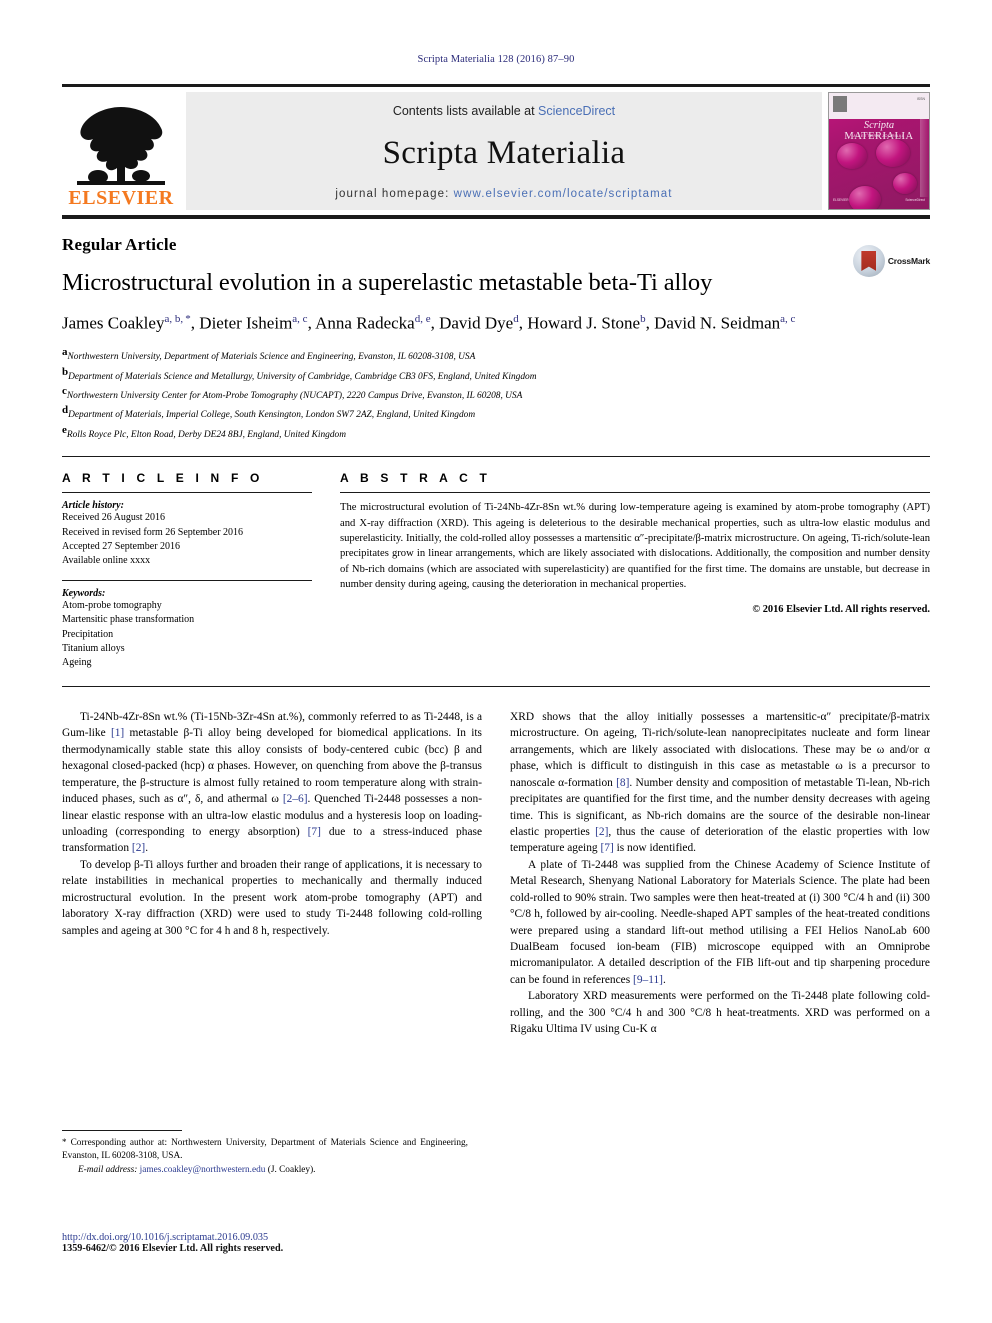 Image resolution: width=992 pixels, height=1323 pixels. I want to click on crossmark-icon, so click(868, 261).